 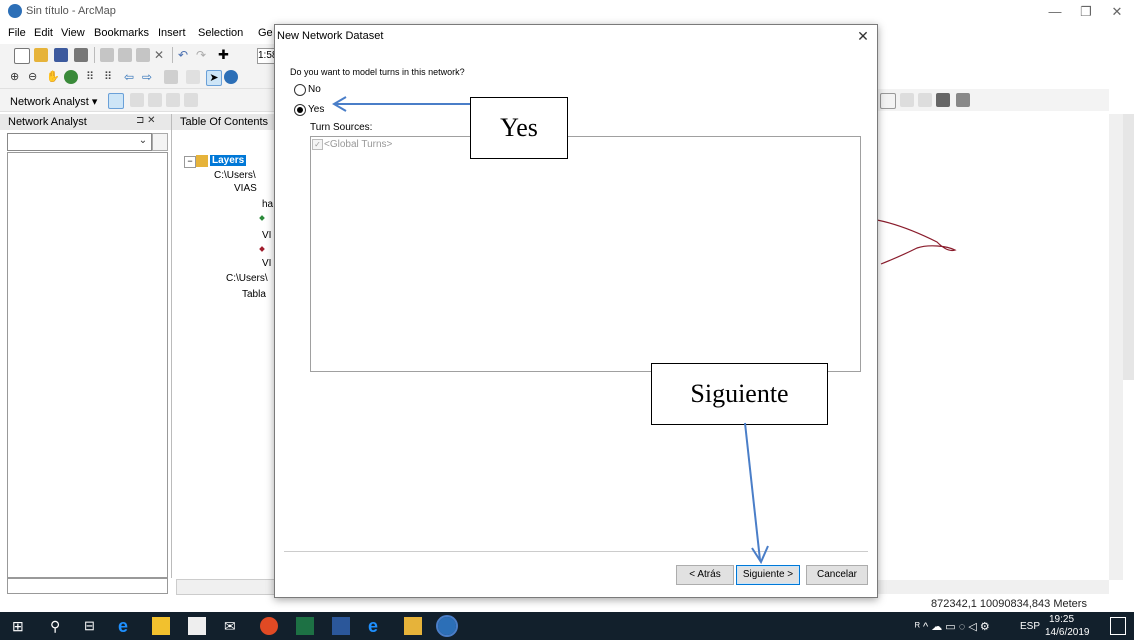 What do you see at coordinates (1118, 626) in the screenshot?
I see `notifications-icon` at bounding box center [1118, 626].